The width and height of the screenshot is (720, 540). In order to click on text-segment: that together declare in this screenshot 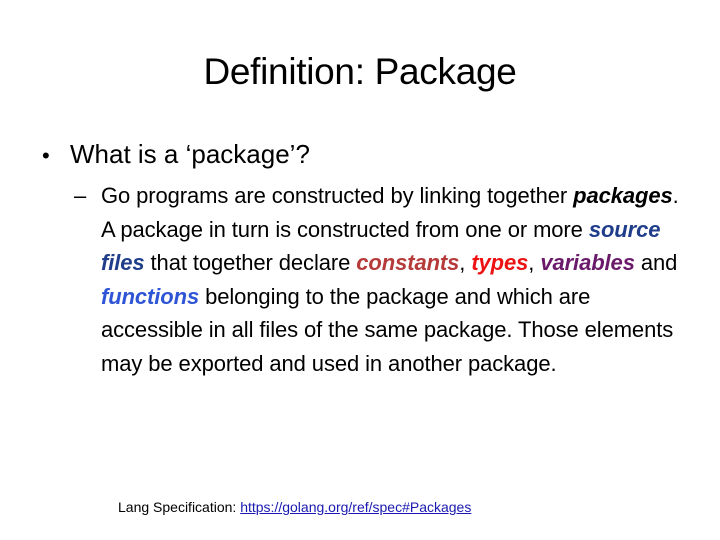, I will do `click(250, 262)`.